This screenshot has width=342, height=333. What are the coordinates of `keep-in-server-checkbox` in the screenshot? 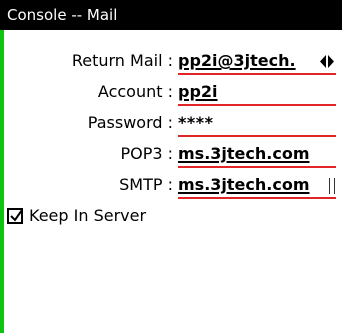 It's located at (15, 216).